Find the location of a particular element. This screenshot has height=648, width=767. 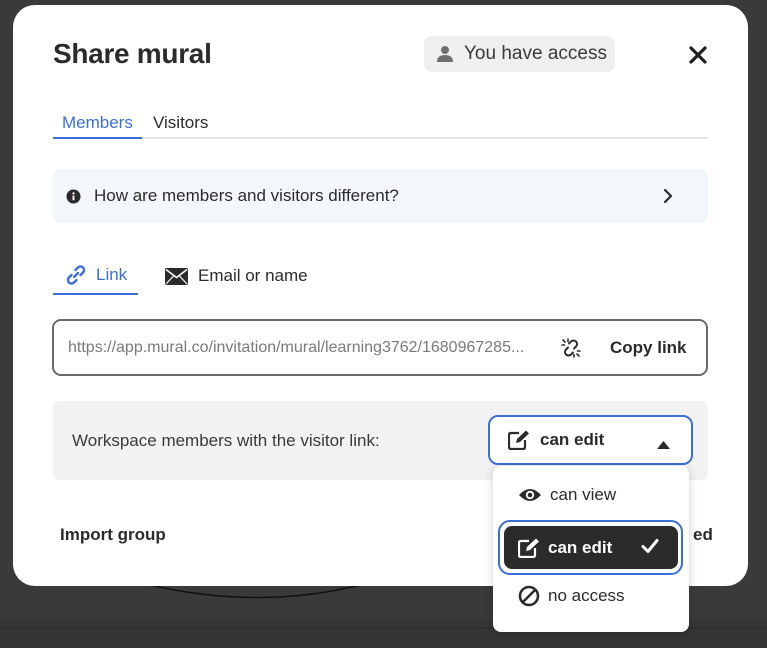

dialog-title: Share mural is located at coordinates (132, 53).